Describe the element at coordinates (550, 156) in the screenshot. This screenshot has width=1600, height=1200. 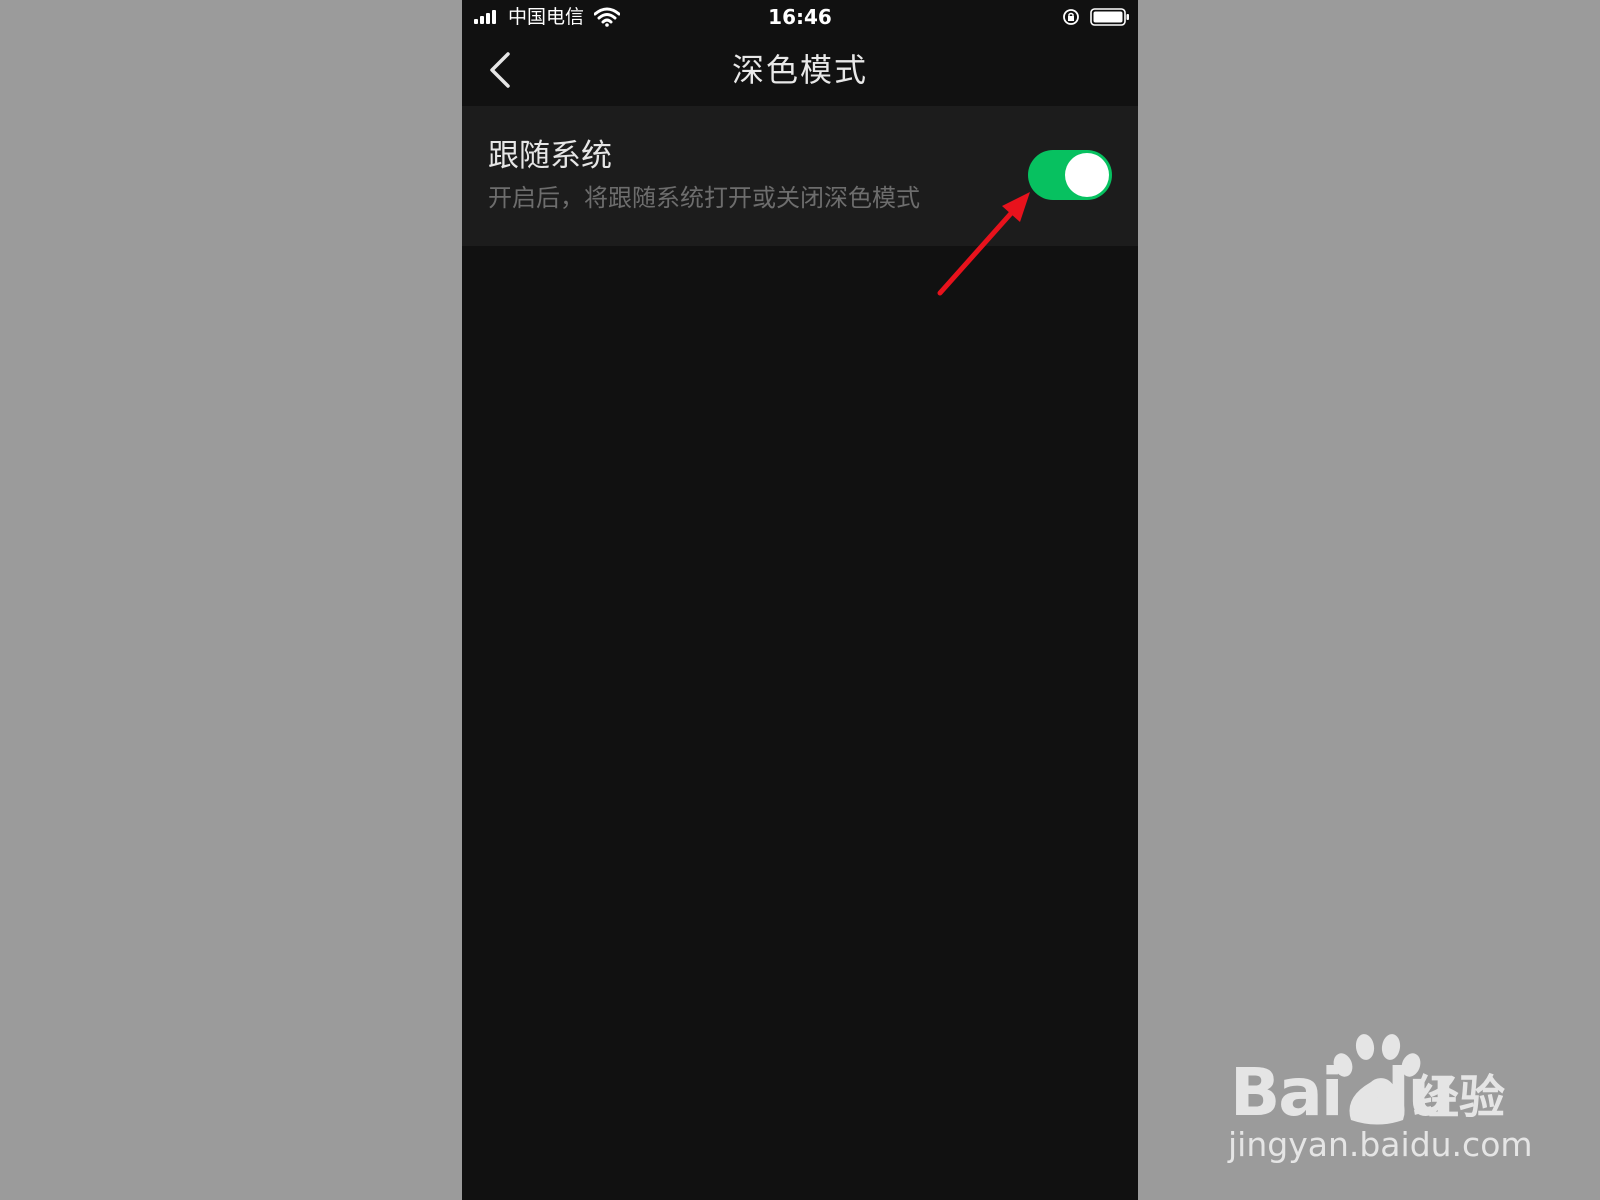
I see `setting-title: 跟随系统` at that location.